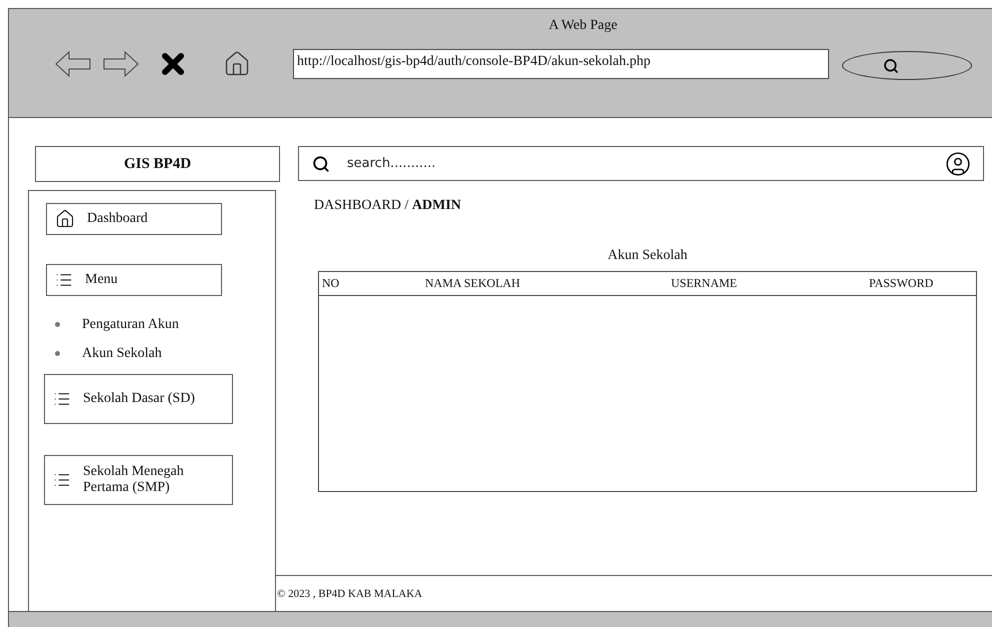 The image size is (992, 627). What do you see at coordinates (473, 283) in the screenshot?
I see `column-header: NAMA SEKOLAH` at bounding box center [473, 283].